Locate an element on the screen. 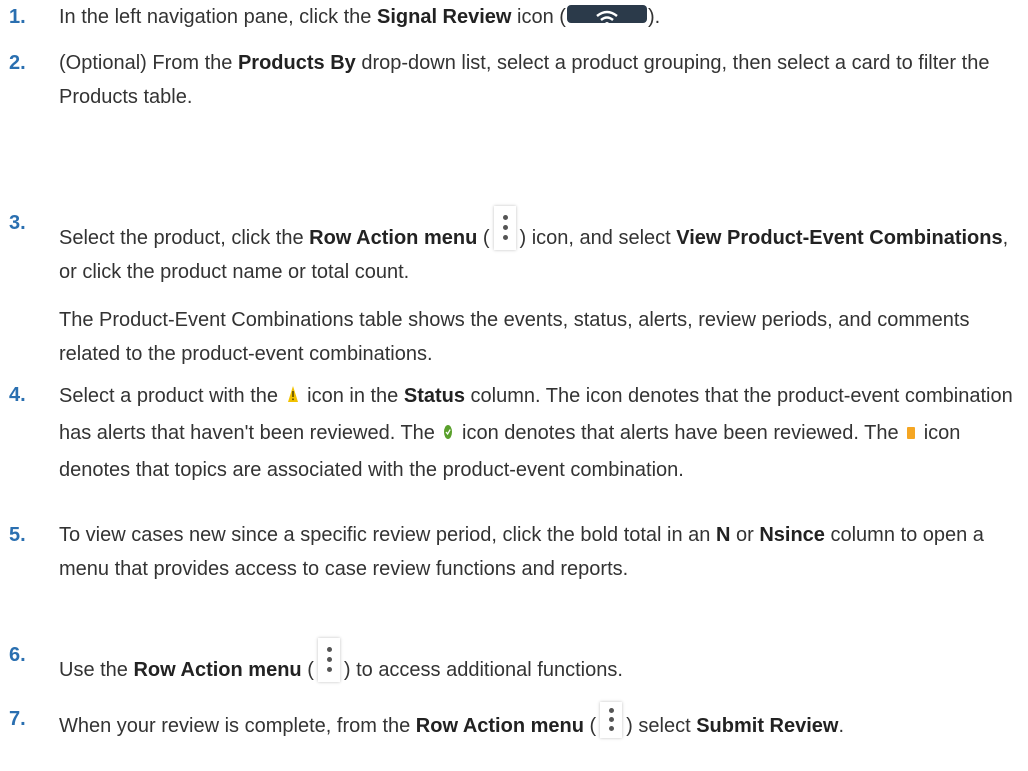 This screenshot has width=1028, height=771. step-number: 3. is located at coordinates (17, 223).